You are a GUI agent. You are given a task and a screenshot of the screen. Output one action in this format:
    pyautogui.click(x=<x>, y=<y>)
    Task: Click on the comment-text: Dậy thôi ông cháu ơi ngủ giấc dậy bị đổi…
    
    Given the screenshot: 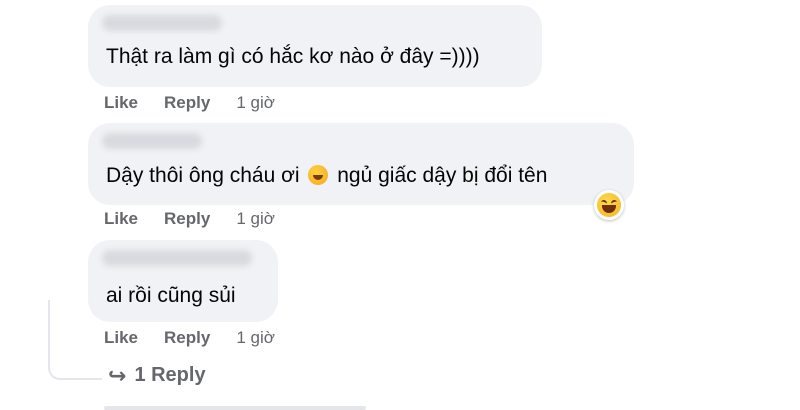 What is the action you would take?
    pyautogui.click(x=326, y=176)
    